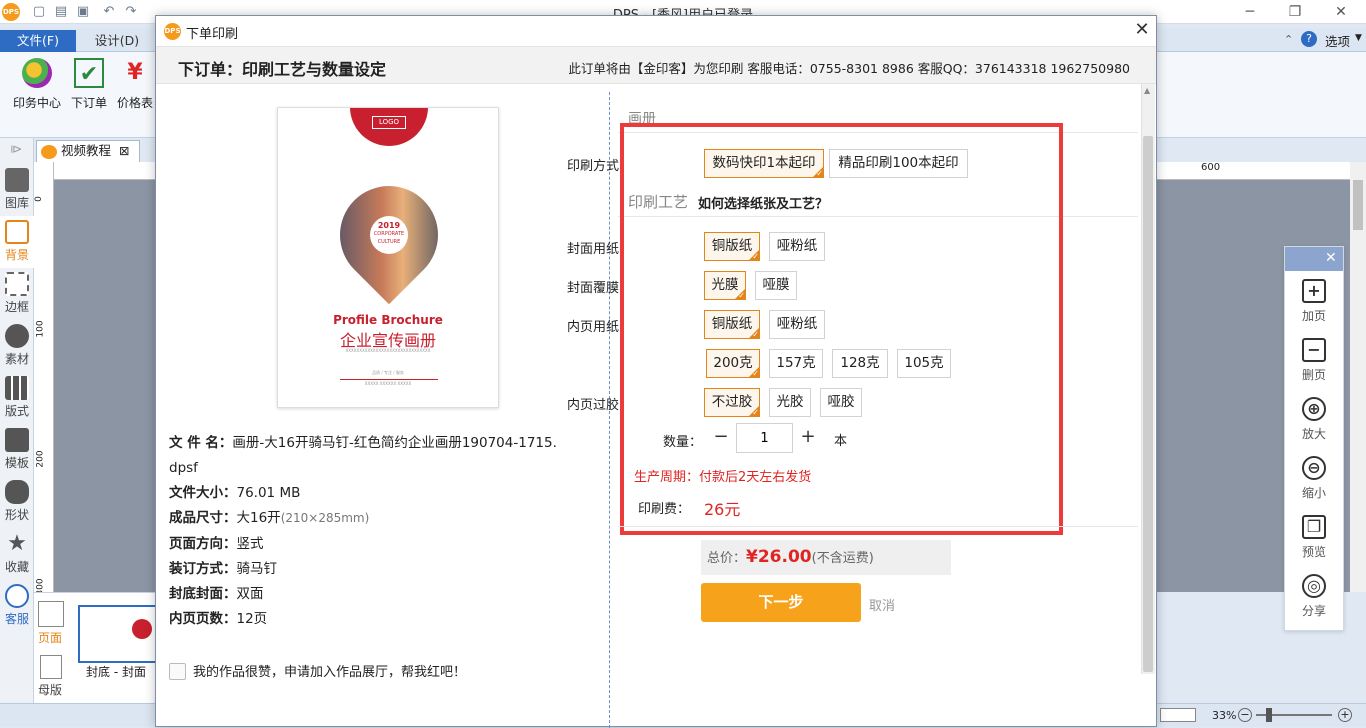 The width and height of the screenshot is (1366, 728). What do you see at coordinates (135, 84) in the screenshot?
I see `price-list-button: ¥ 价格表` at bounding box center [135, 84].